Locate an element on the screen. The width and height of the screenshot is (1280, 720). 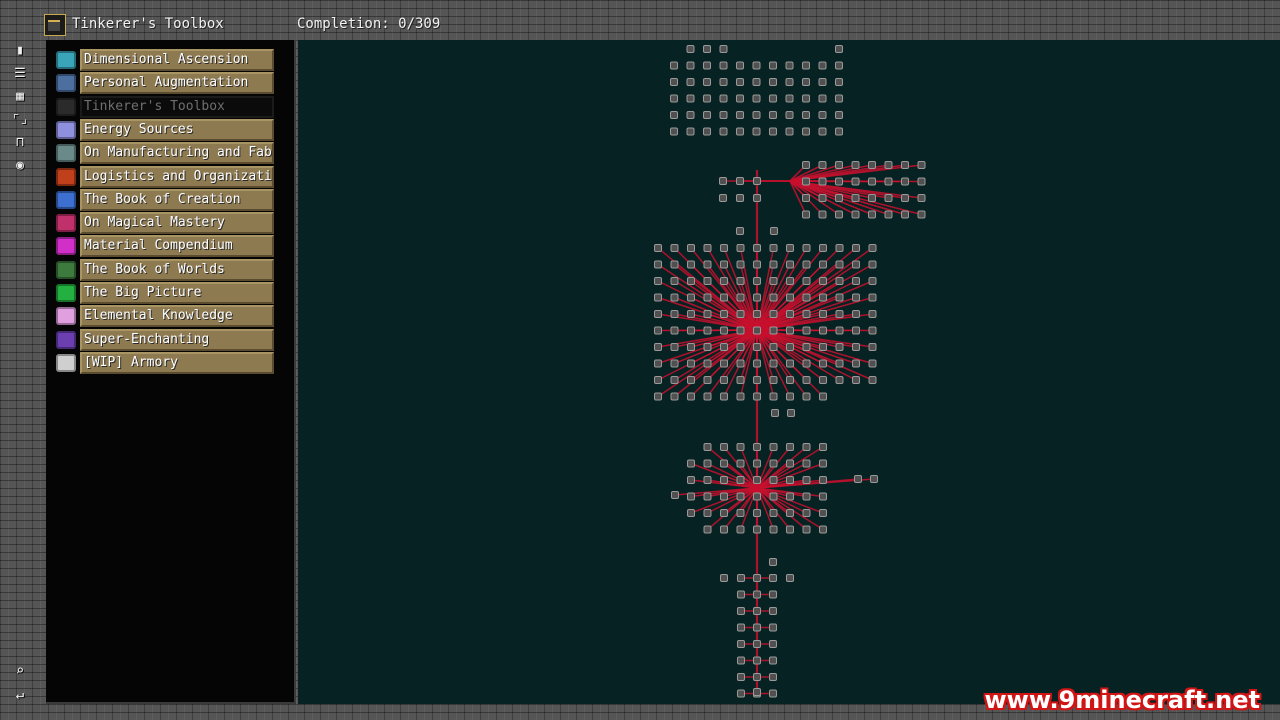
book-icon: ▮ is located at coordinates (20, 51).